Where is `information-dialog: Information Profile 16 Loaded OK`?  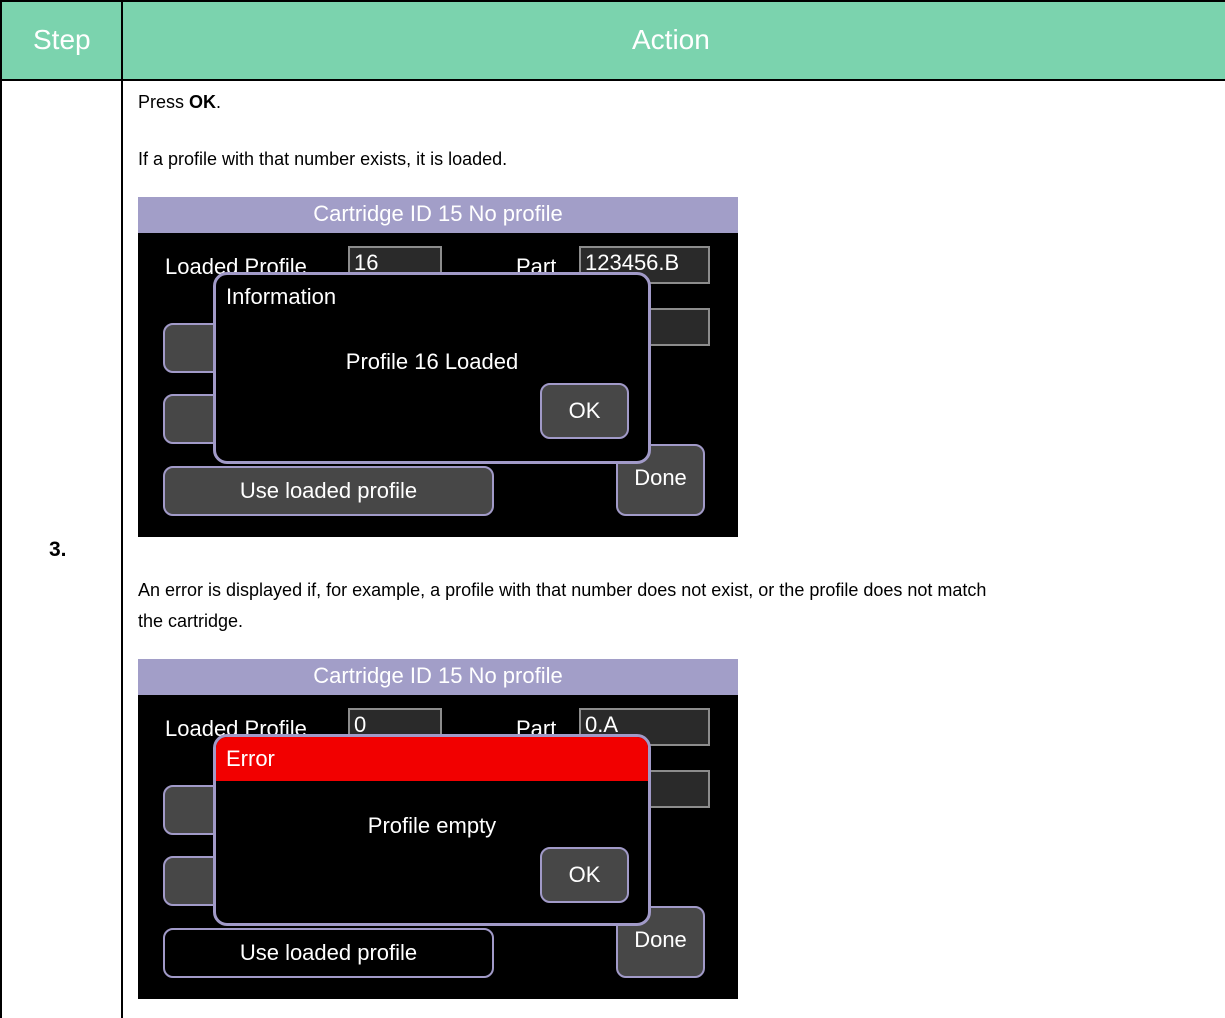
information-dialog: Information Profile 16 Loaded OK is located at coordinates (432, 368).